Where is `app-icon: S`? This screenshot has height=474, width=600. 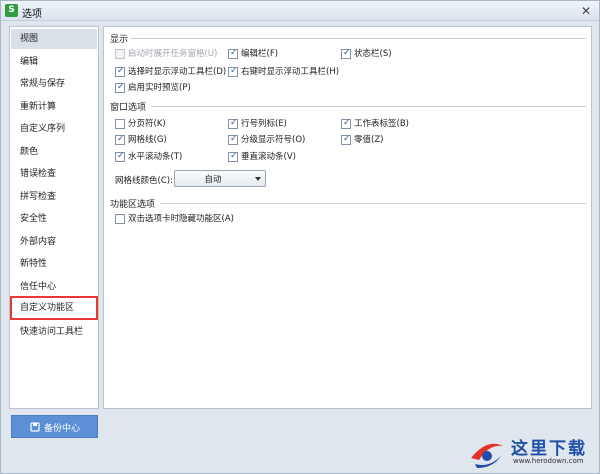 app-icon: S is located at coordinates (11, 10).